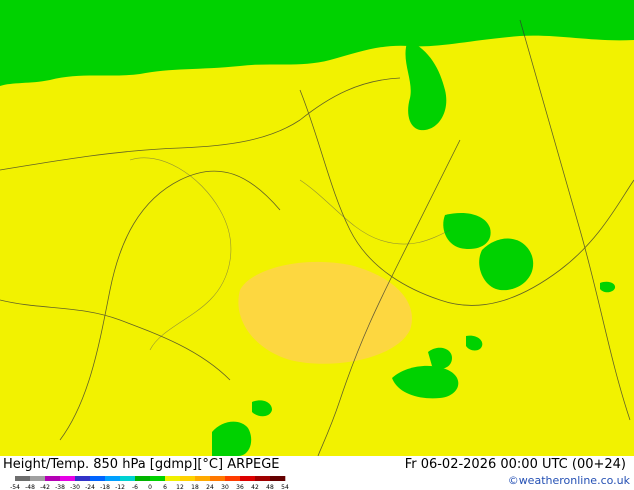  What do you see at coordinates (569, 480) in the screenshot?
I see `credit-link: ©weatheronline.co.uk` at bounding box center [569, 480].